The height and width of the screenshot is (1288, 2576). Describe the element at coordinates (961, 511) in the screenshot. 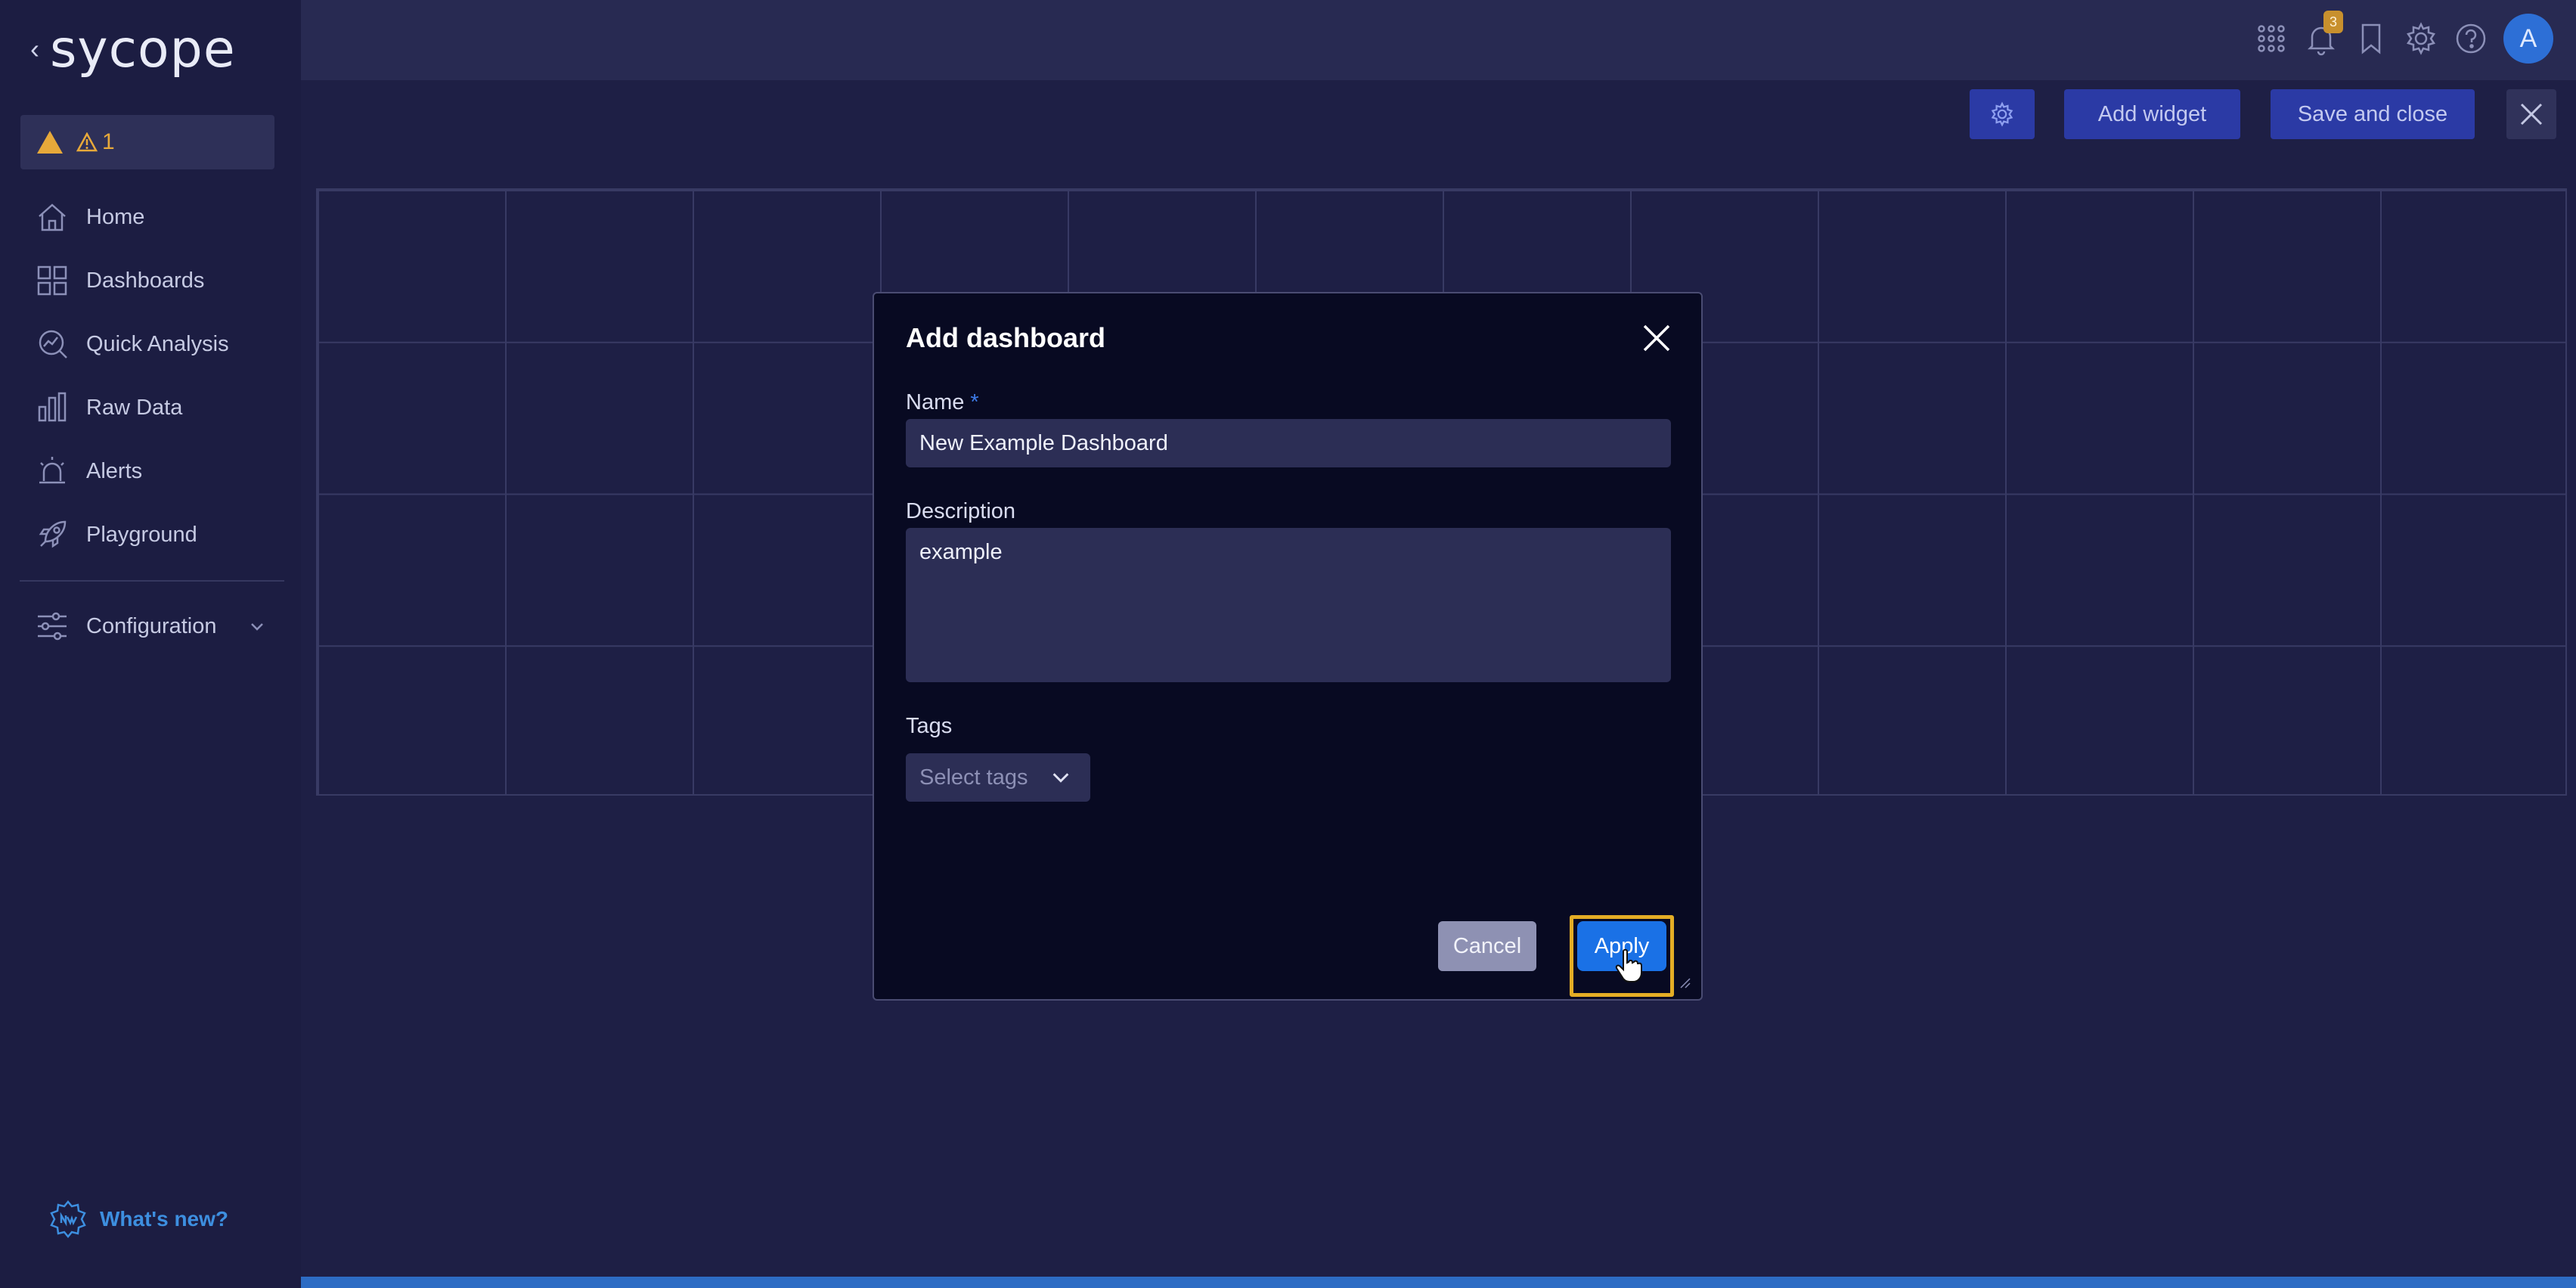

I see `description-label: Description` at that location.